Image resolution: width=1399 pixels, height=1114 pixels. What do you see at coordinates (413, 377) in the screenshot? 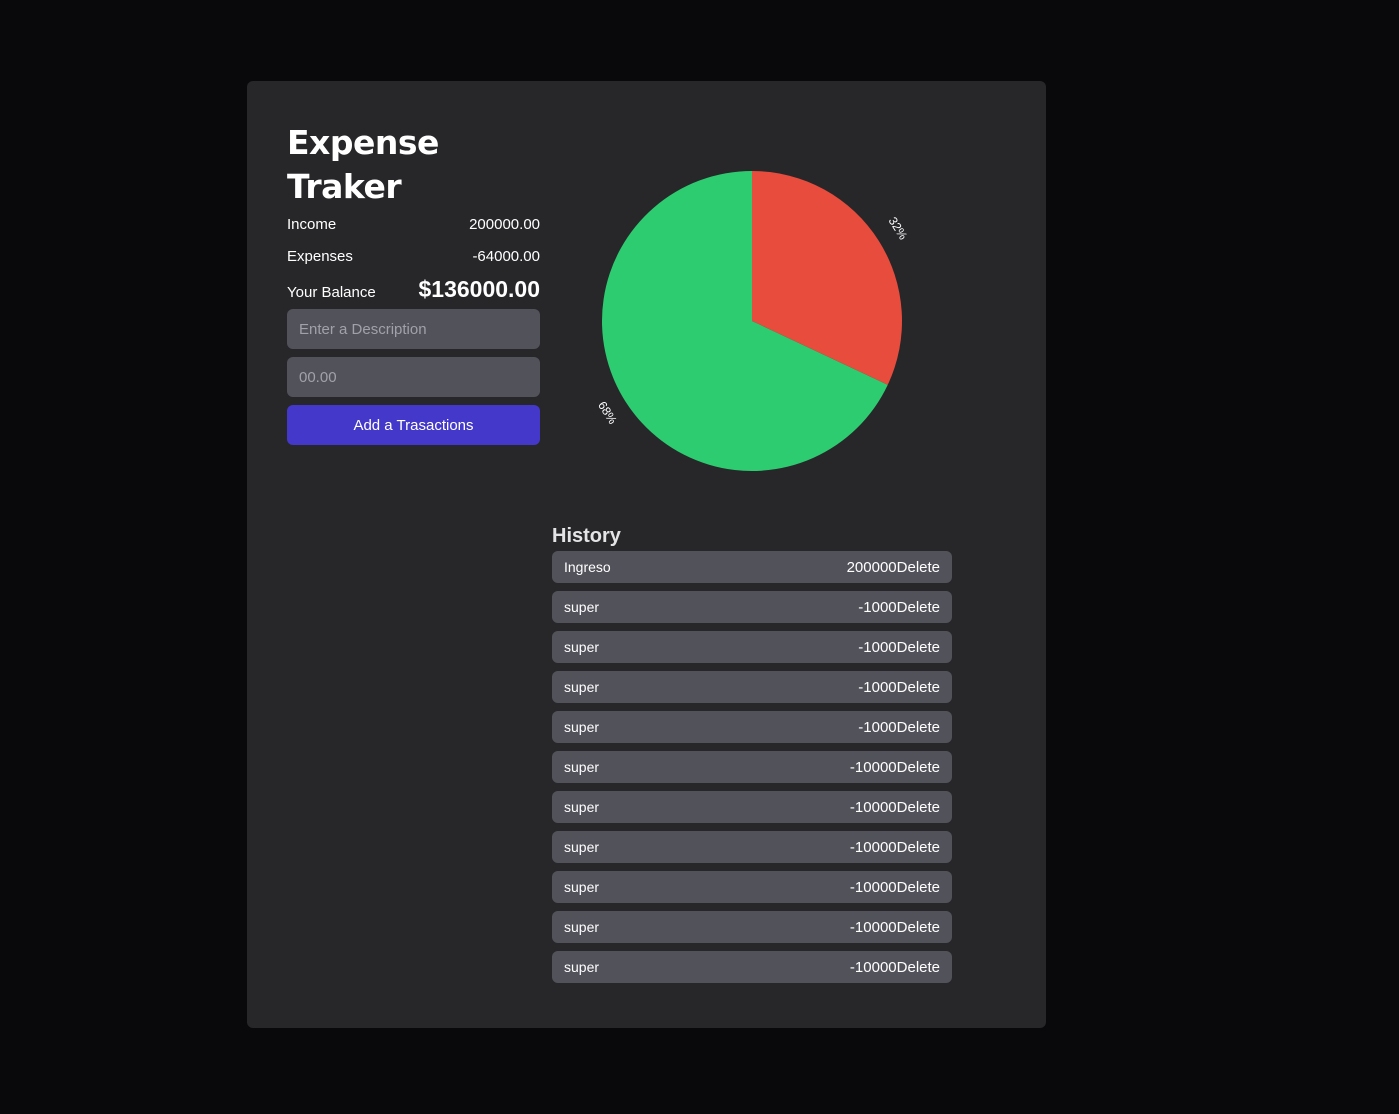
I see `amount-input` at bounding box center [413, 377].